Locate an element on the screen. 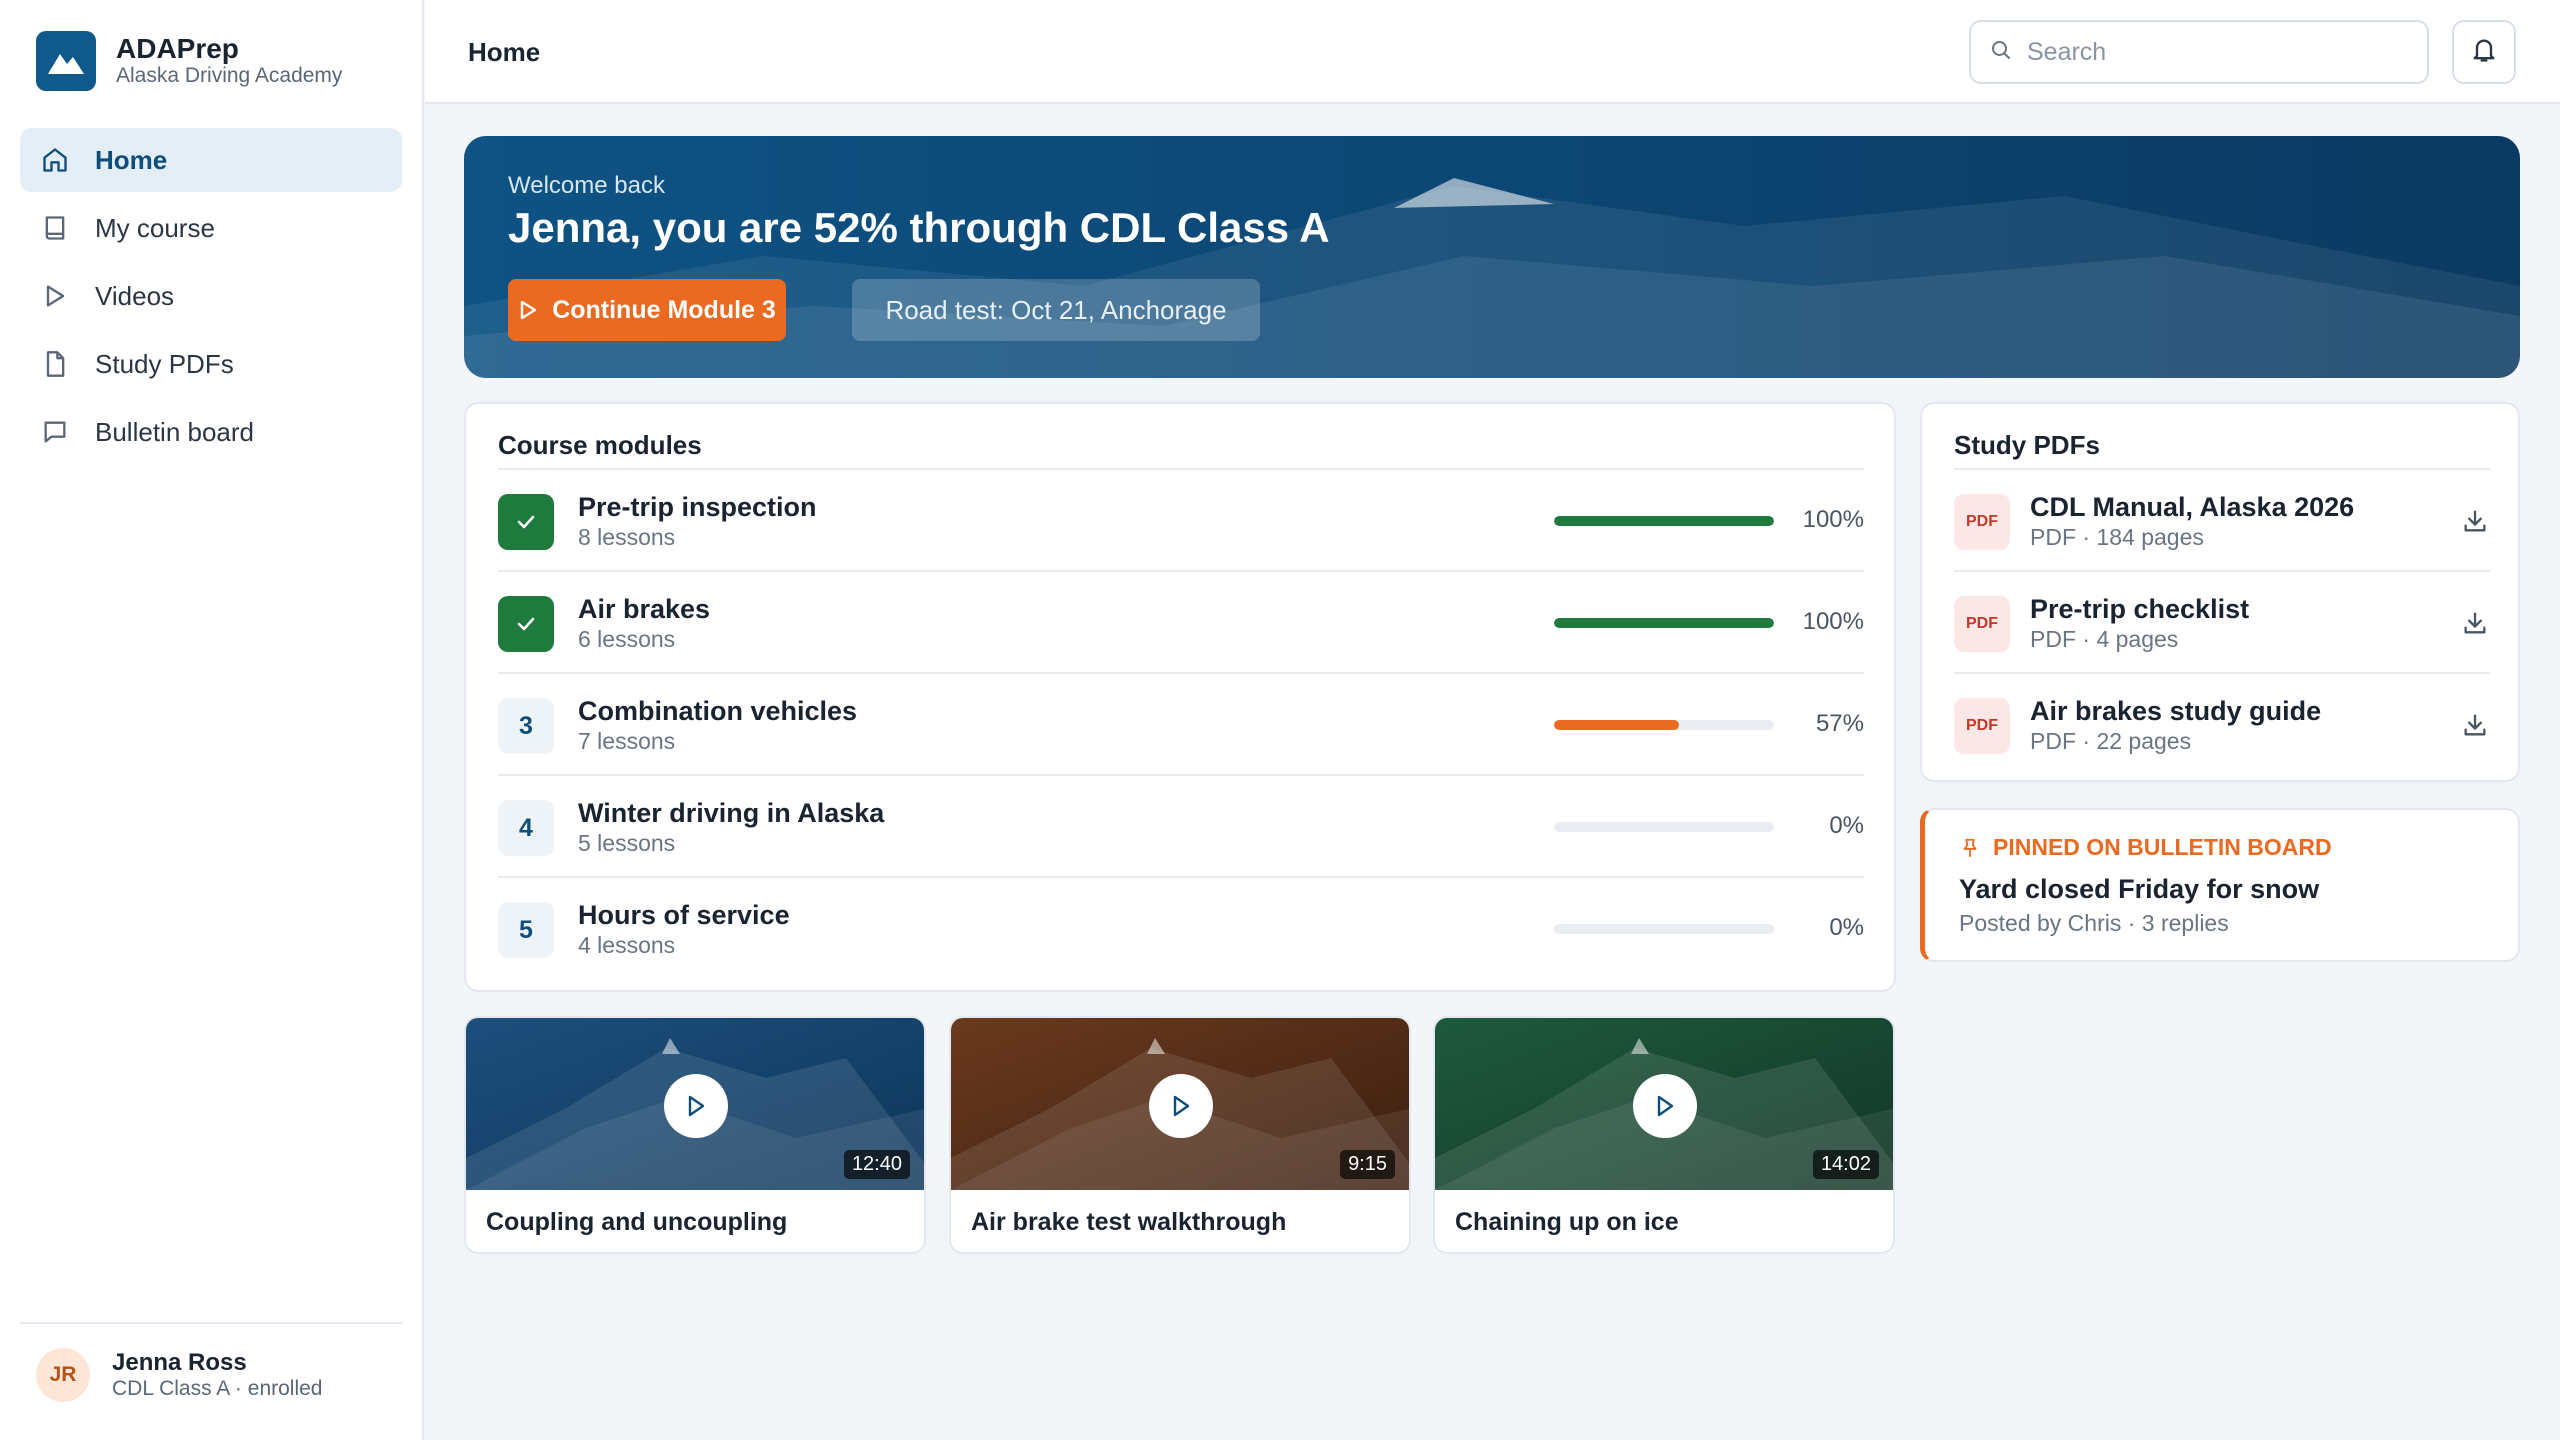  search-box is located at coordinates (2199, 52).